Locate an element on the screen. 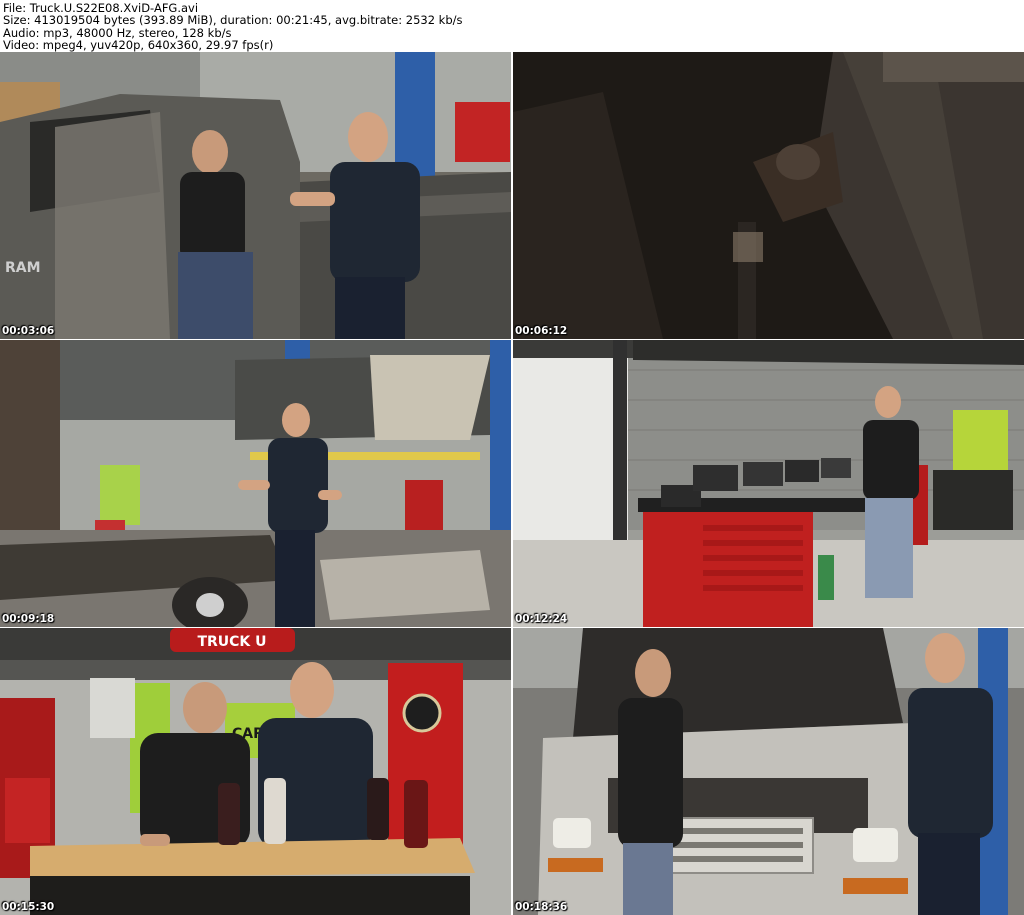 This screenshot has height=915, width=1024. timestamp-4: 00:12:24 is located at coordinates (541, 619).